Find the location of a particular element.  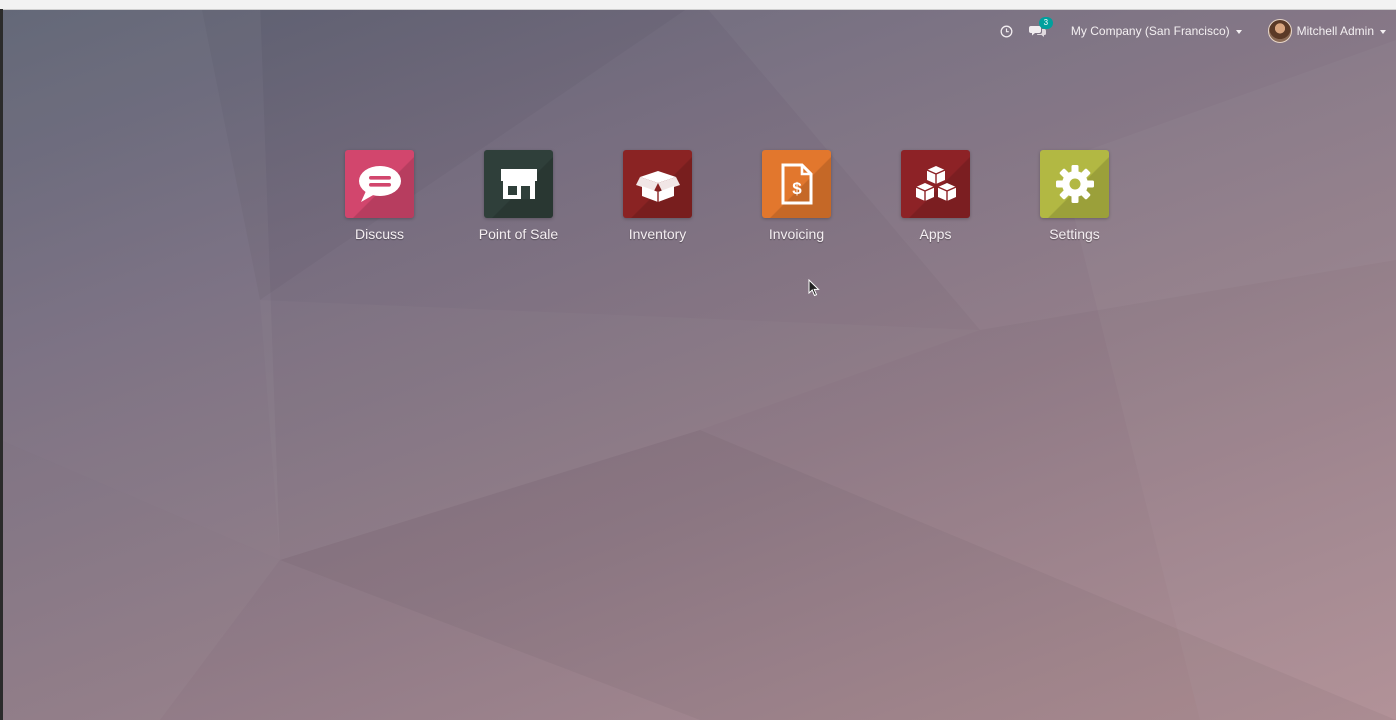

app-label: Inventory is located at coordinates (657, 234).